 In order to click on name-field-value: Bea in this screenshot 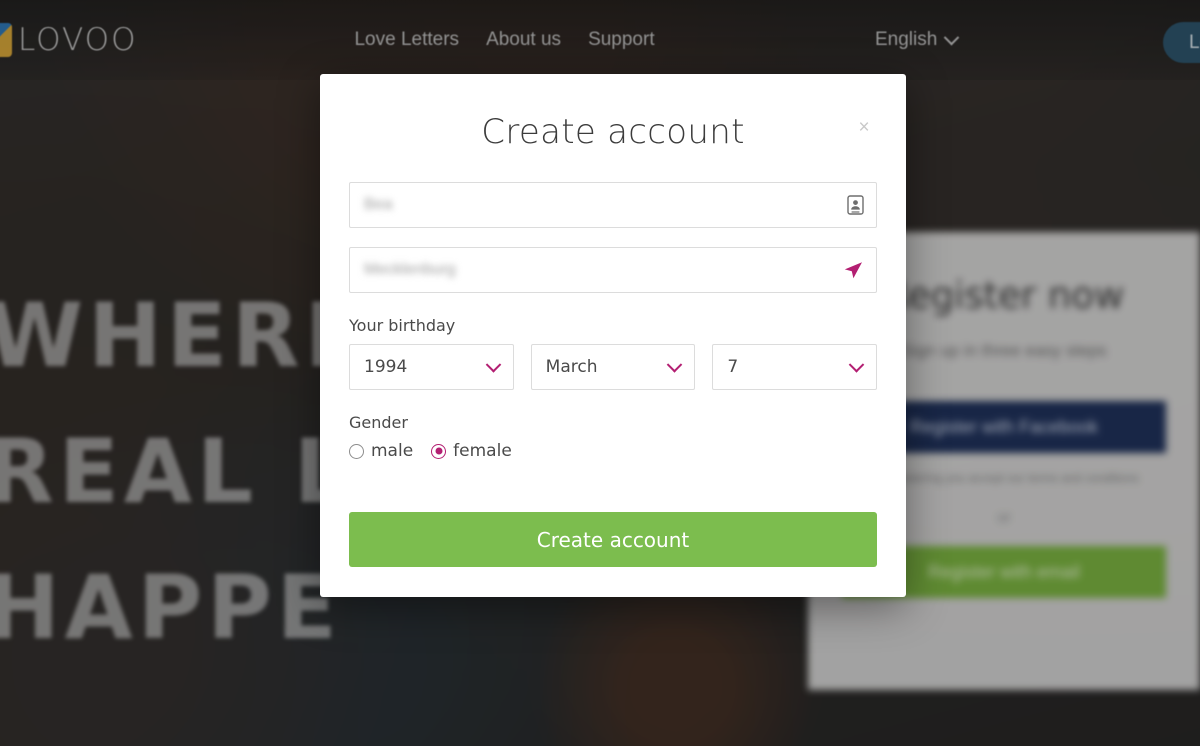, I will do `click(378, 204)`.